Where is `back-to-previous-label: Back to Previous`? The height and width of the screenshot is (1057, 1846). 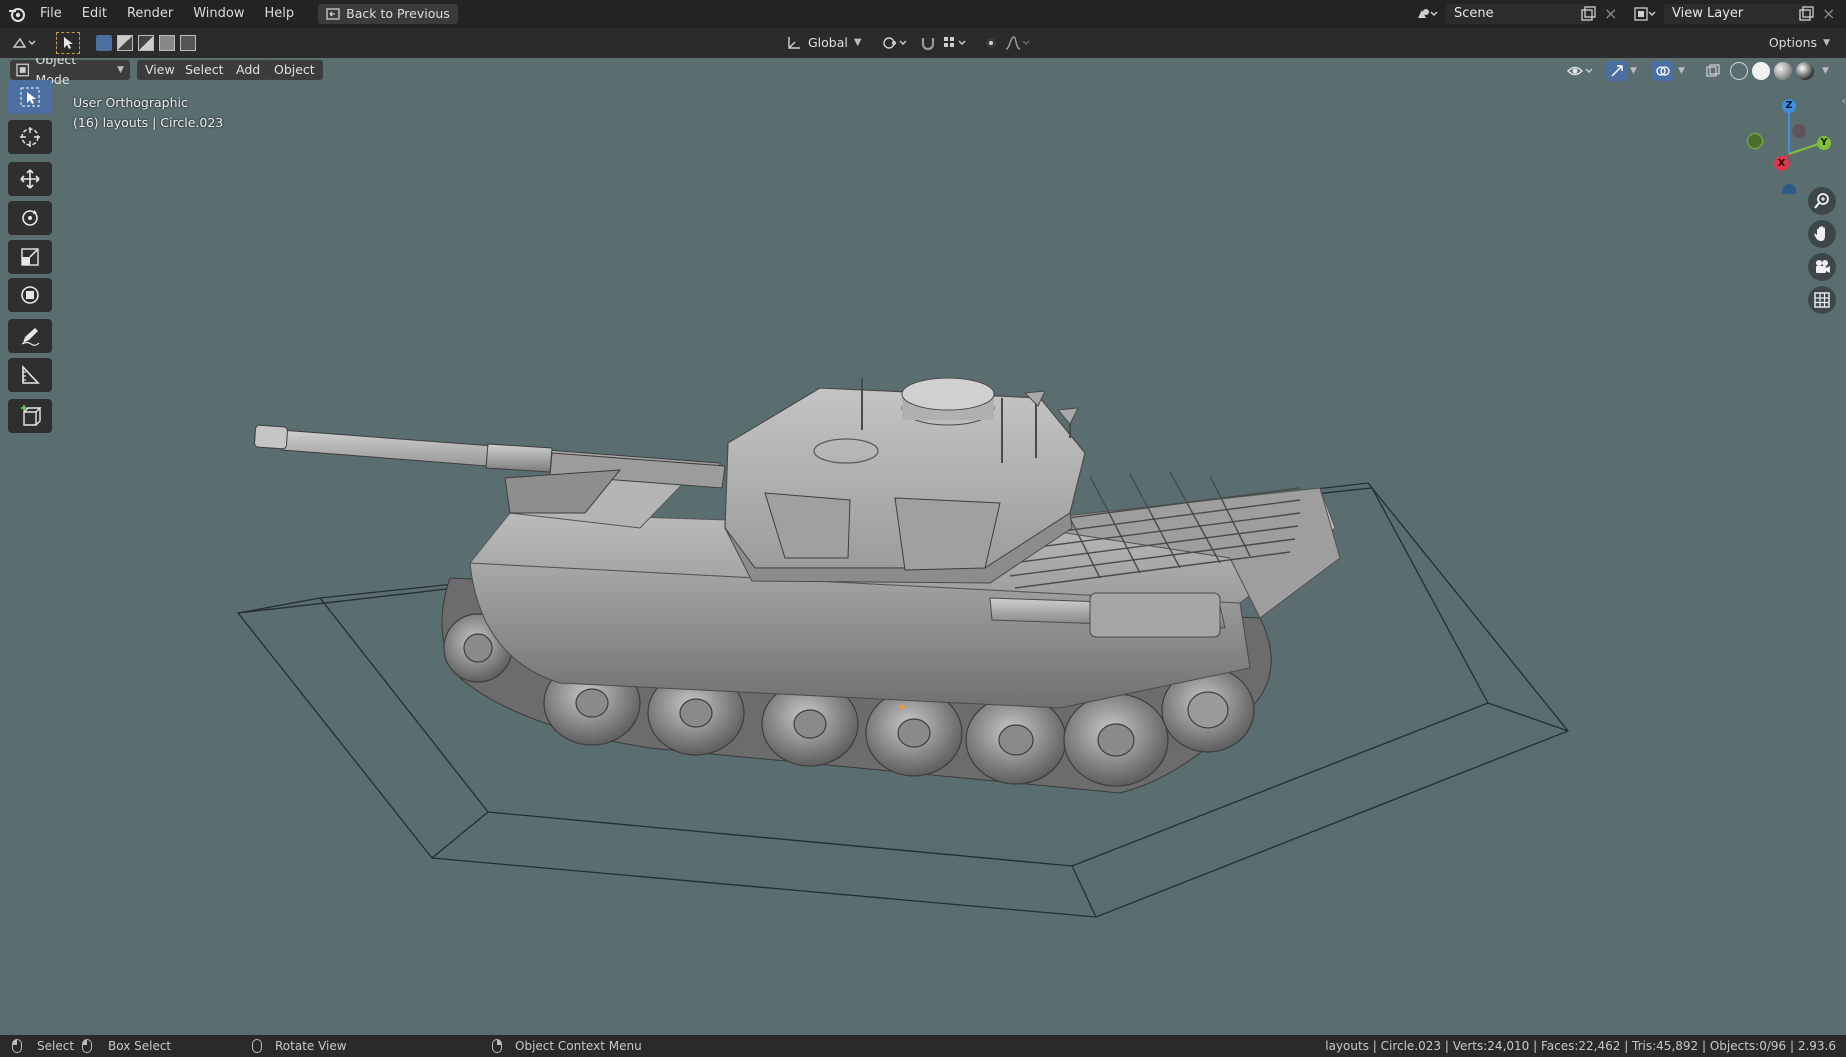 back-to-previous-label: Back to Previous is located at coordinates (398, 13).